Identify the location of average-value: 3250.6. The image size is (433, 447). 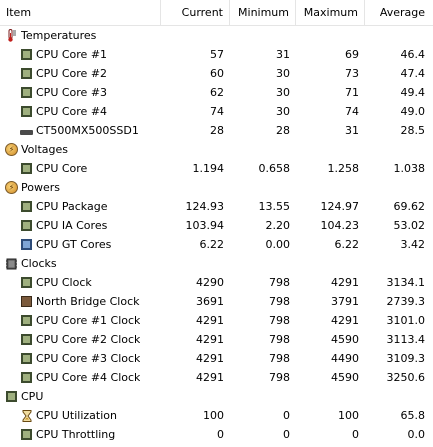
(406, 377).